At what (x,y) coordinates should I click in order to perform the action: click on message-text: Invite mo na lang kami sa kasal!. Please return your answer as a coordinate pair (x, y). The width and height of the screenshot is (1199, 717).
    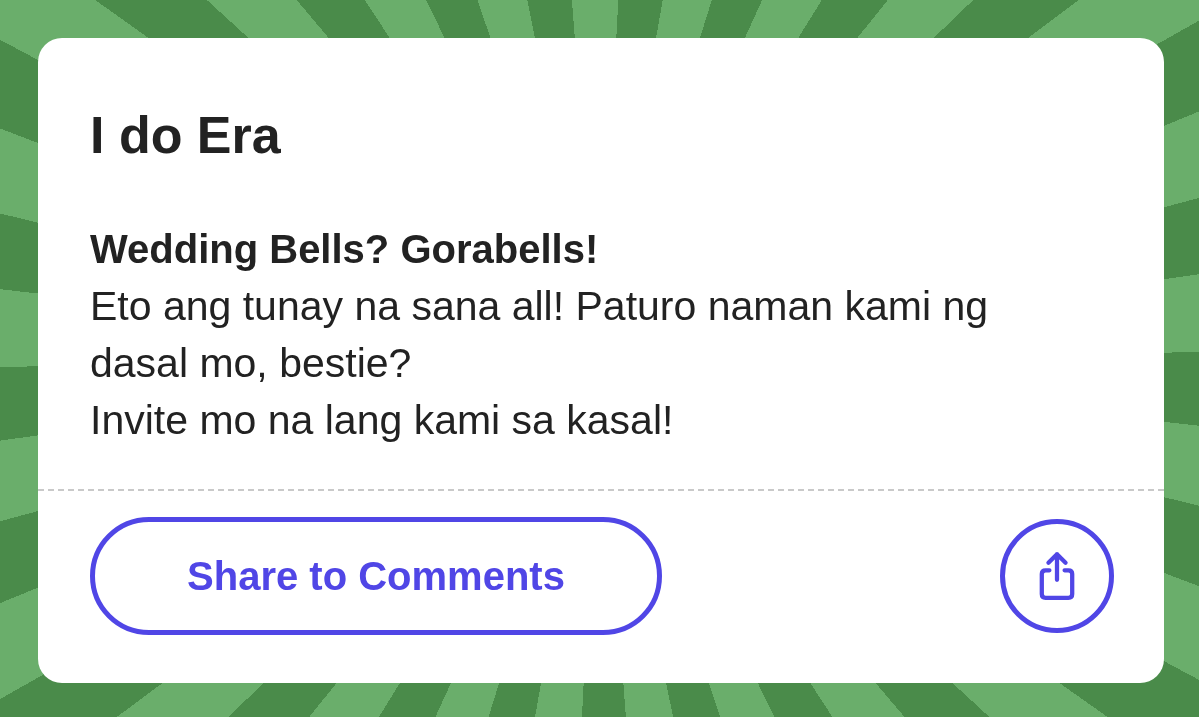
    Looking at the image, I should click on (382, 420).